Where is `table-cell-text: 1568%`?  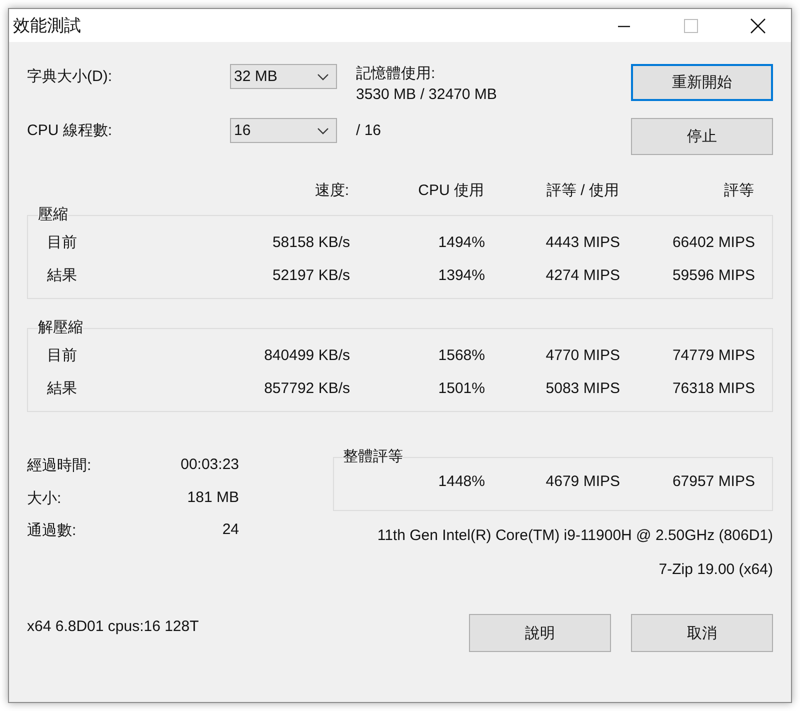
table-cell-text: 1568% is located at coordinates (461, 355).